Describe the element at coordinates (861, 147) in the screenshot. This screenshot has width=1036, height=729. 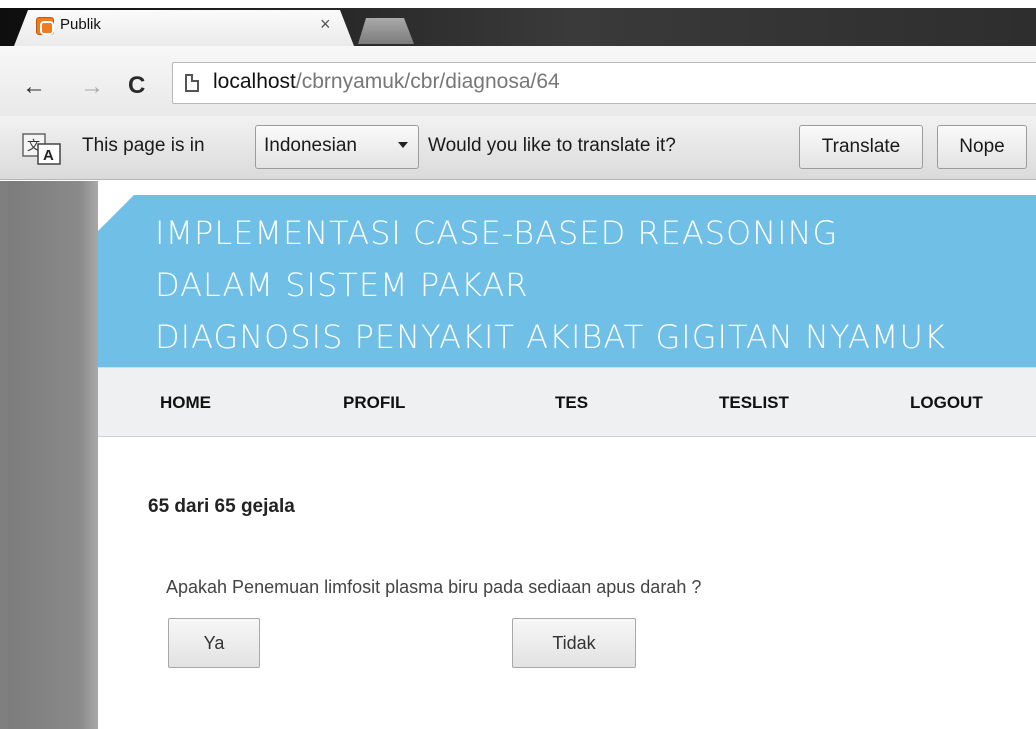
I see `translate-button: Translate` at that location.